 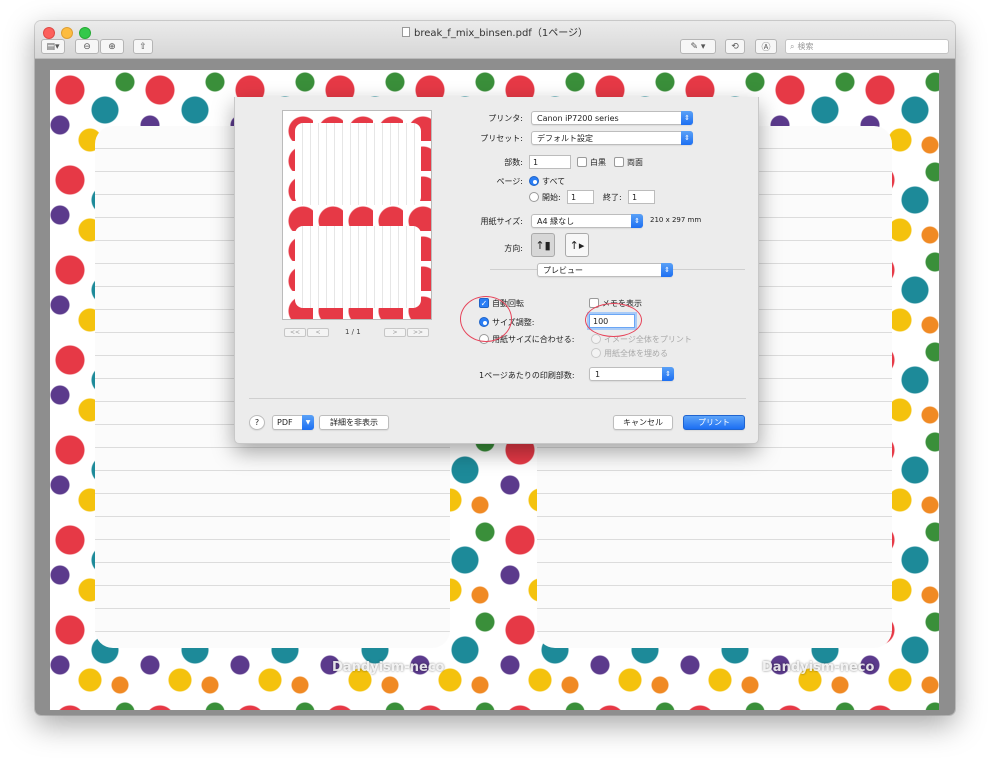 I want to click on paper-size-select: A4 縁なし ⇕, so click(x=587, y=221).